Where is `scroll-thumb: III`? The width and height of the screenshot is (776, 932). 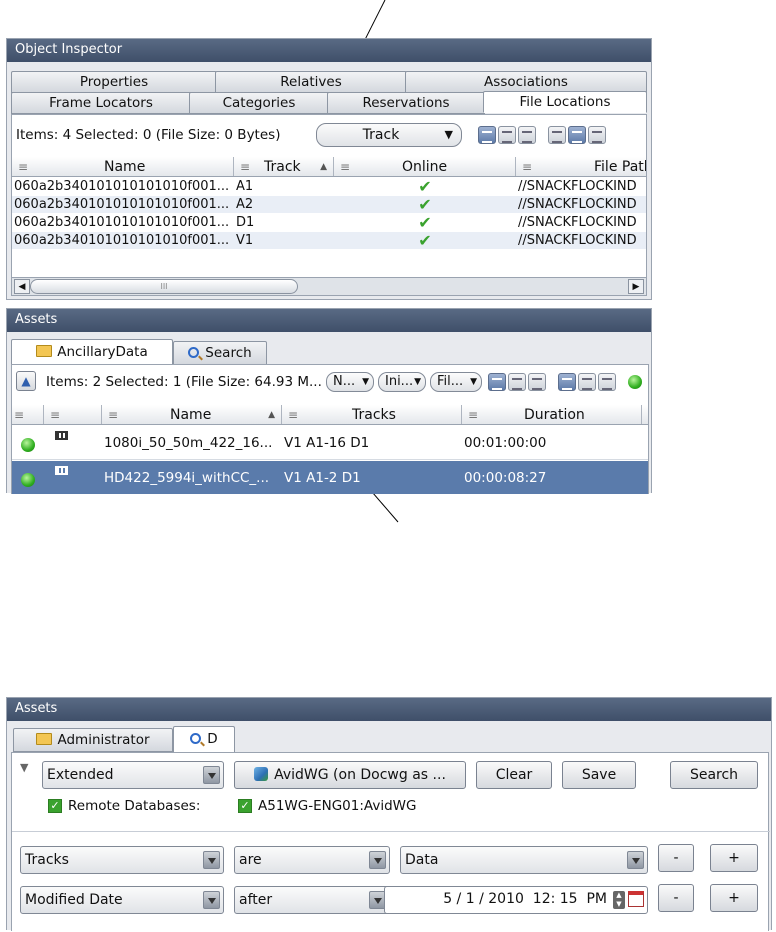
scroll-thumb: III is located at coordinates (164, 286).